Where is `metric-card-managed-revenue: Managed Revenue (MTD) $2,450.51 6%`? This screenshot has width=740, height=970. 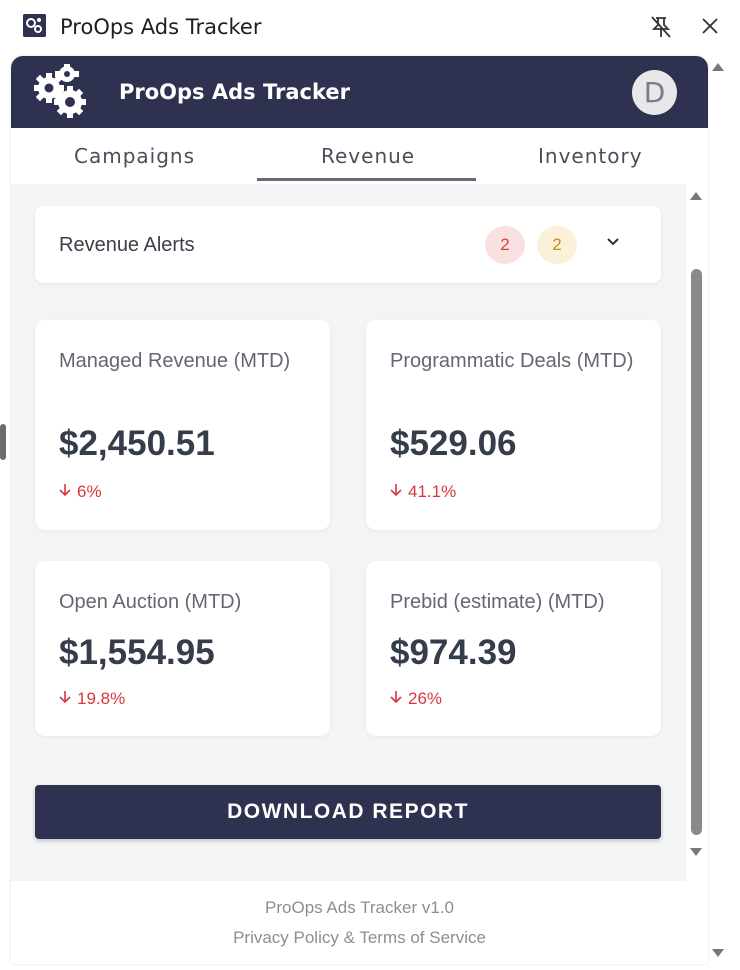
metric-card-managed-revenue: Managed Revenue (MTD) $2,450.51 6% is located at coordinates (182, 425).